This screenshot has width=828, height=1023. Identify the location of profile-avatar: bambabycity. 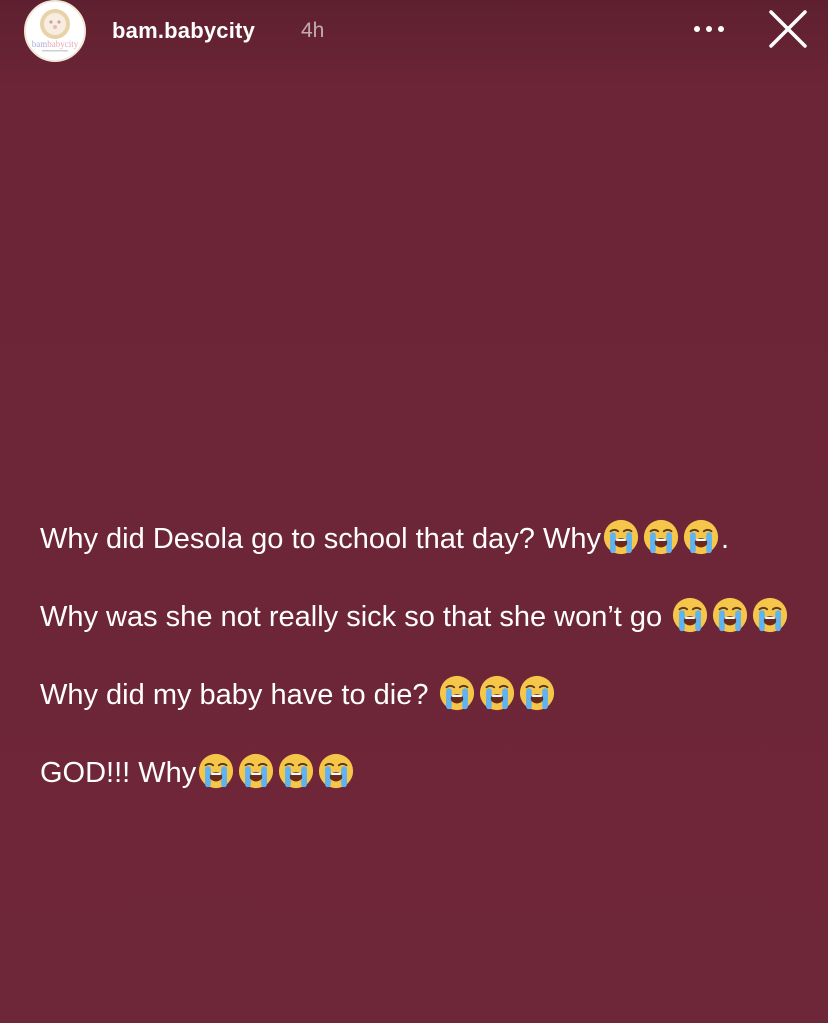
(55, 31).